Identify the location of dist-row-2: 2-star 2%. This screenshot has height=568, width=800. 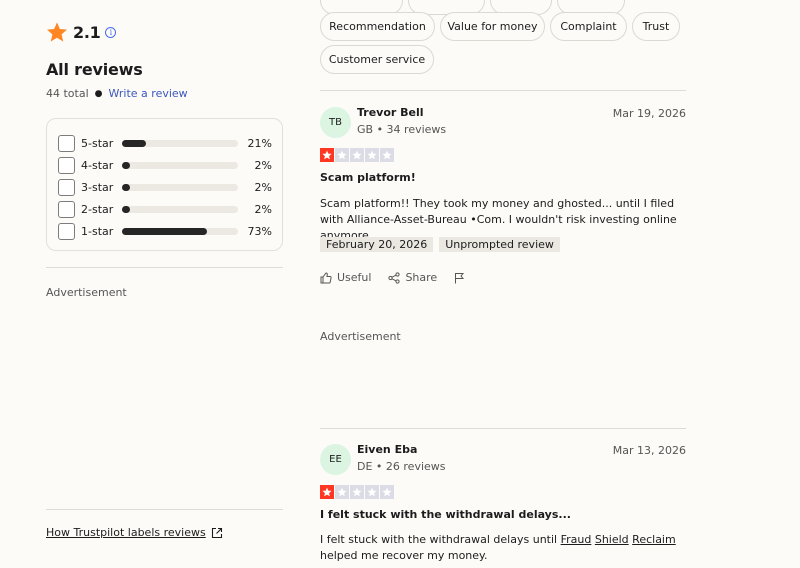
(165, 209).